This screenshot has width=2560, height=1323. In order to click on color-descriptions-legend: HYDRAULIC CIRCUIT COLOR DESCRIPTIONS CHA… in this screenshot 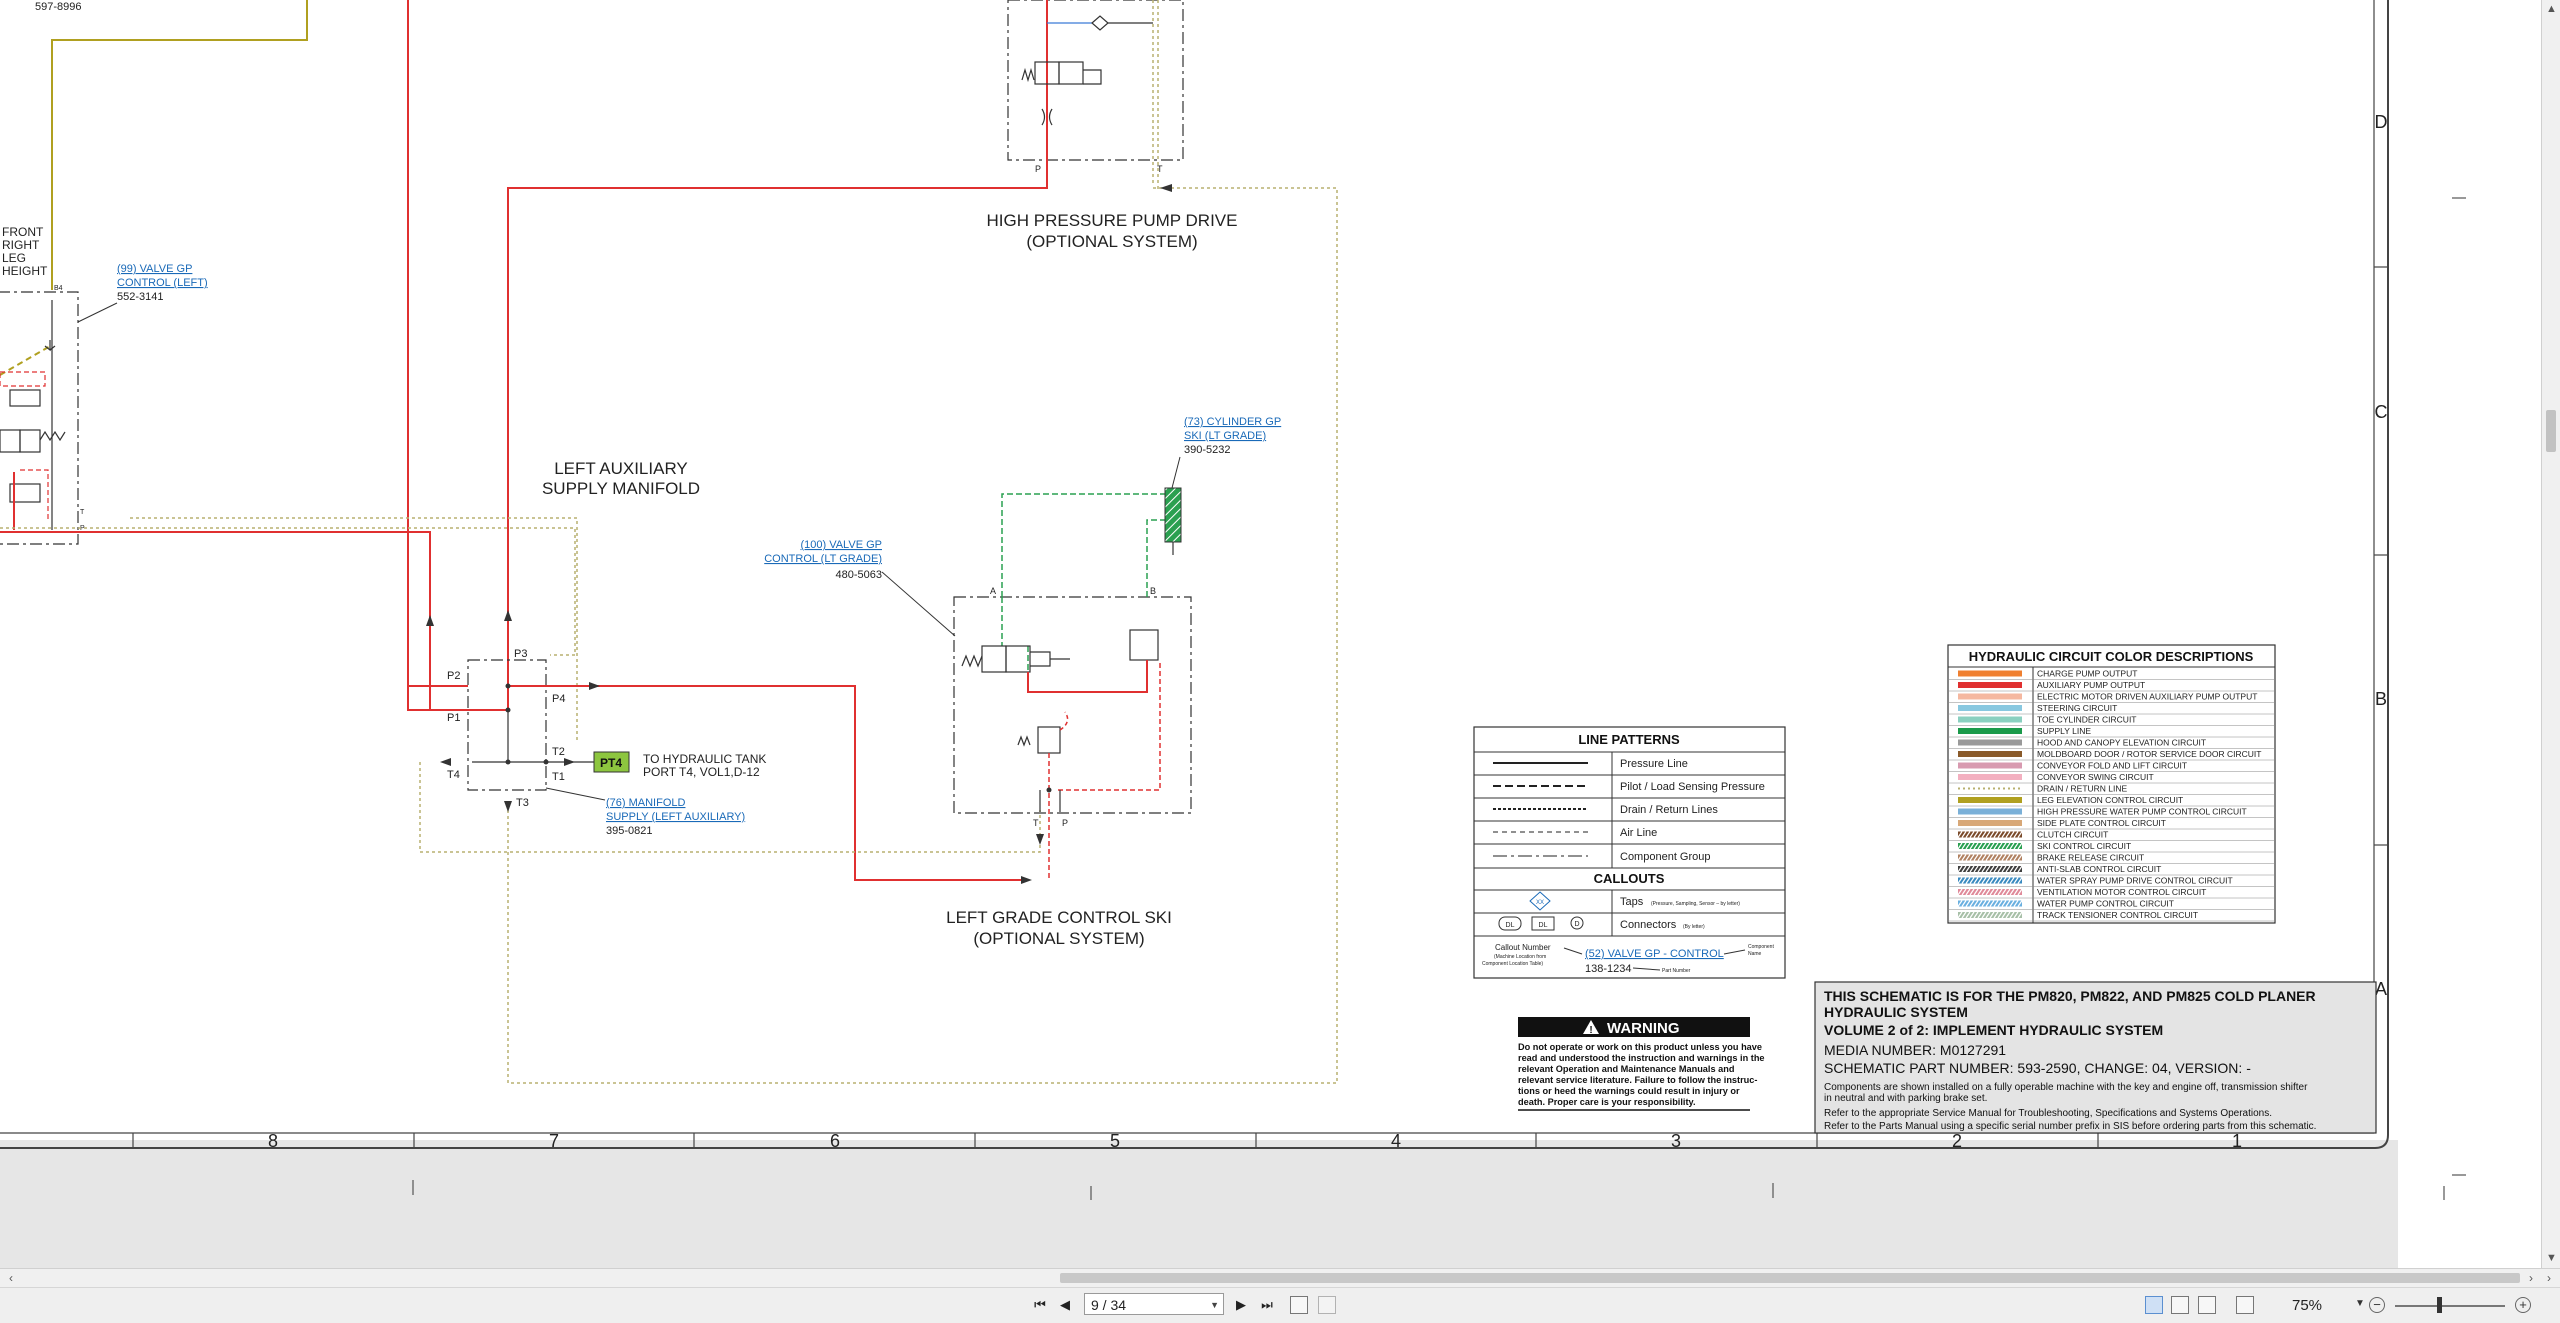, I will do `click(2111, 784)`.